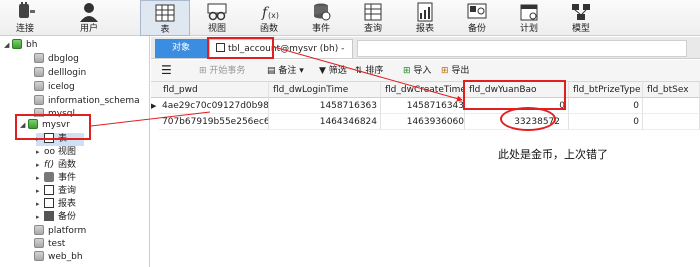 The image size is (700, 267). What do you see at coordinates (214, 122) in the screenshot?
I see `table-cell: 707b67919b55e256ec6d4` at bounding box center [214, 122].